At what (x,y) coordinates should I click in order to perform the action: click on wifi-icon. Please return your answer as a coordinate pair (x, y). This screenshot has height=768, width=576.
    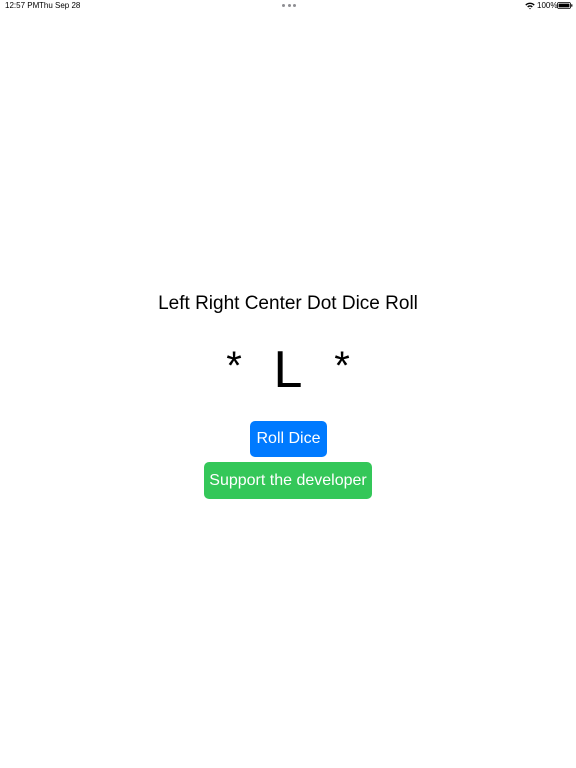
    Looking at the image, I should click on (530, 6).